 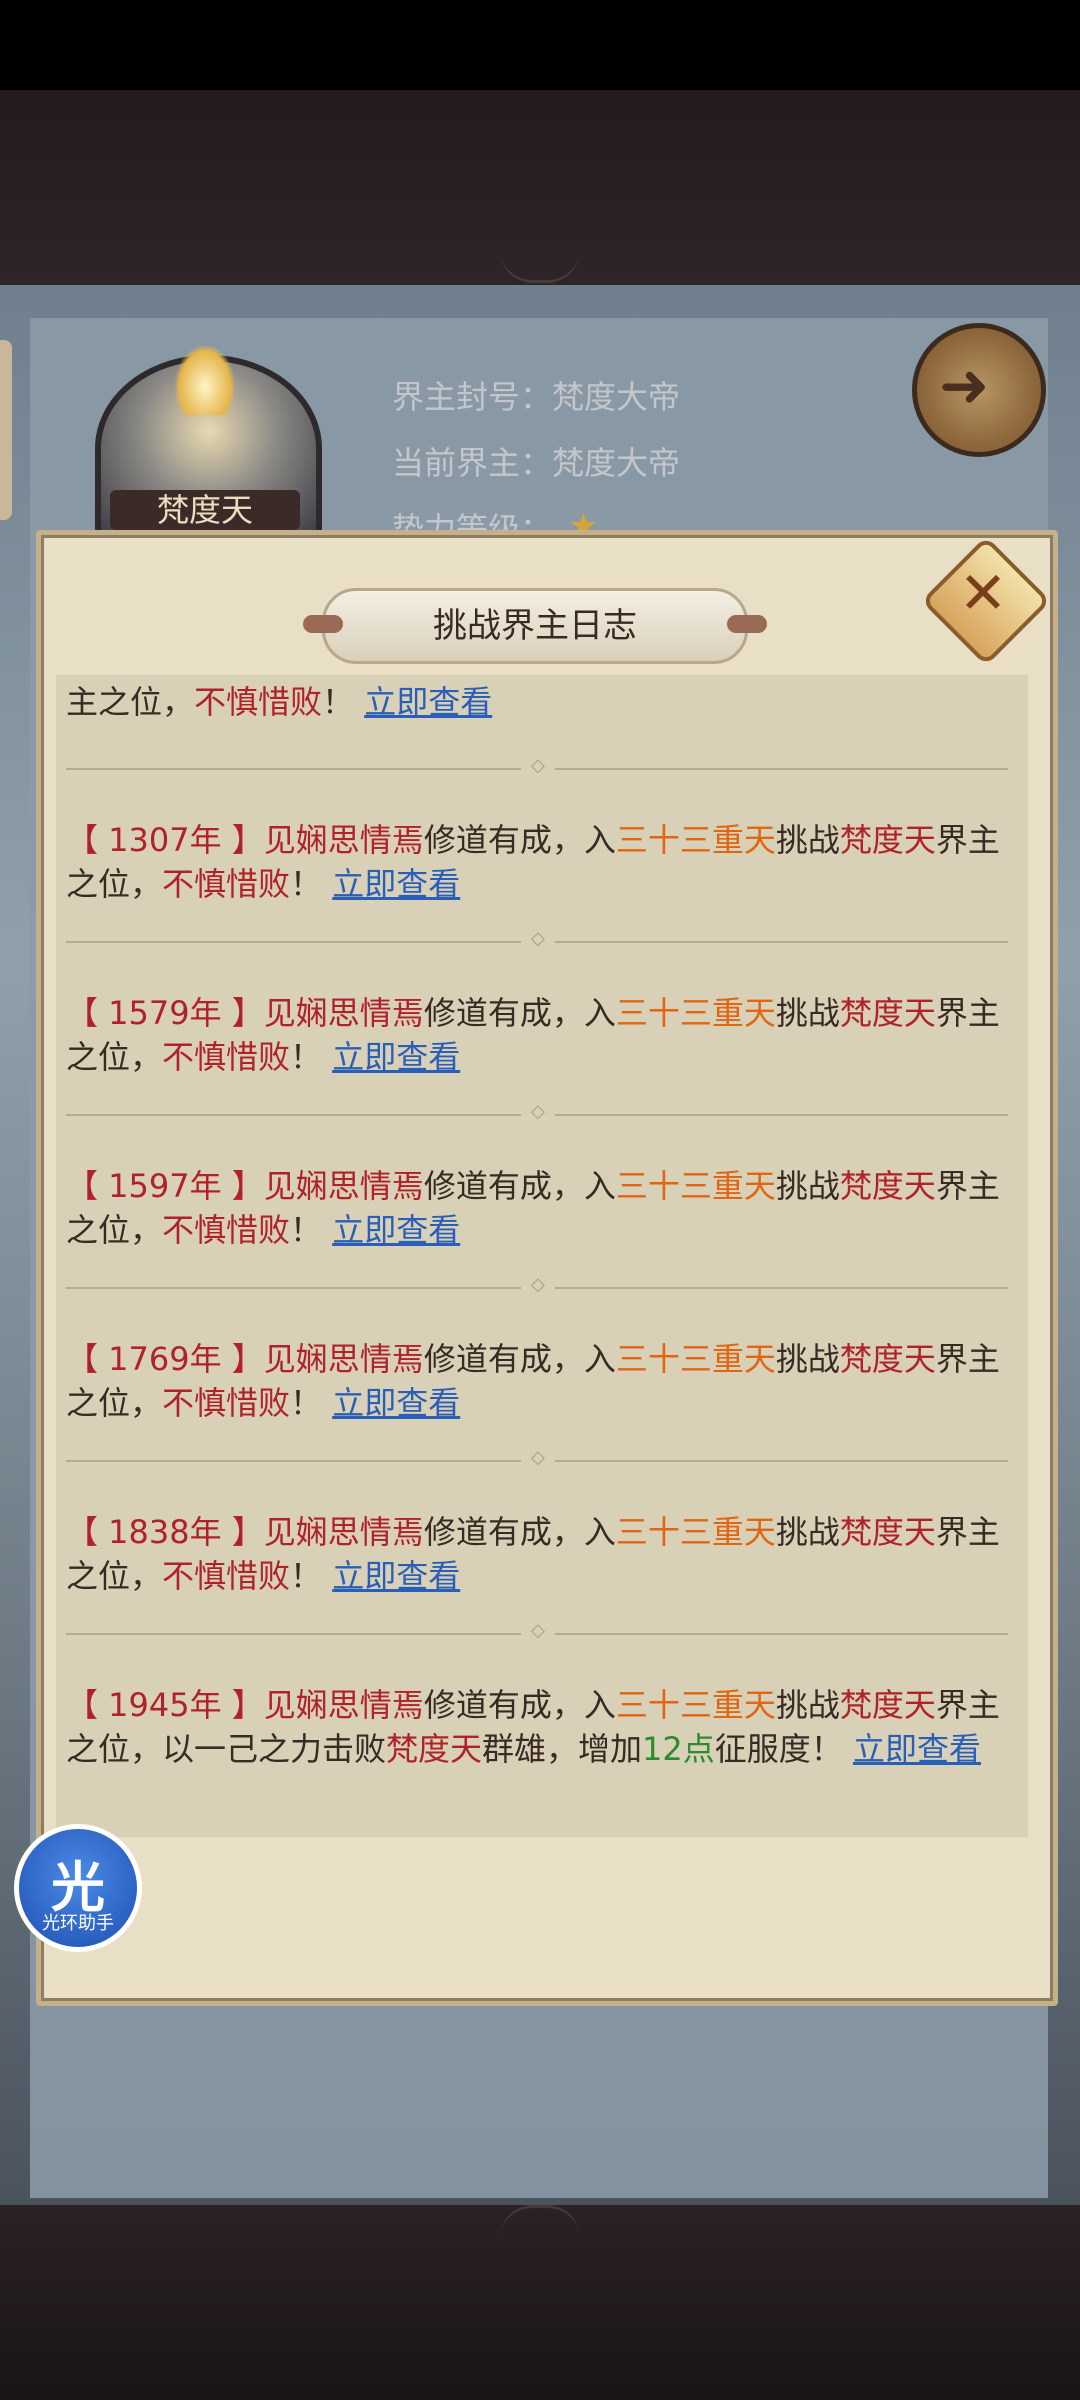 I want to click on log-text: 【 1945年 】, so click(x=165, y=1705).